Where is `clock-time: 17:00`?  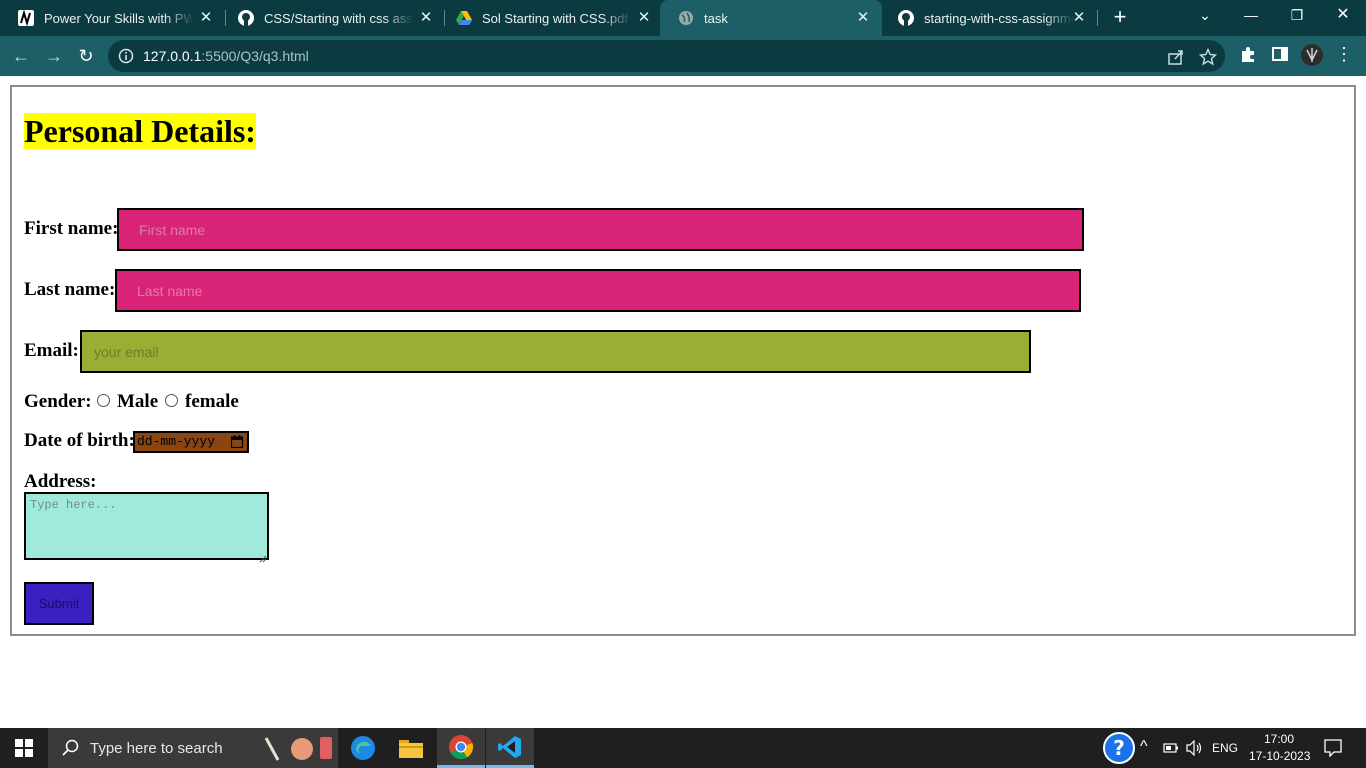 clock-time: 17:00 is located at coordinates (1279, 739).